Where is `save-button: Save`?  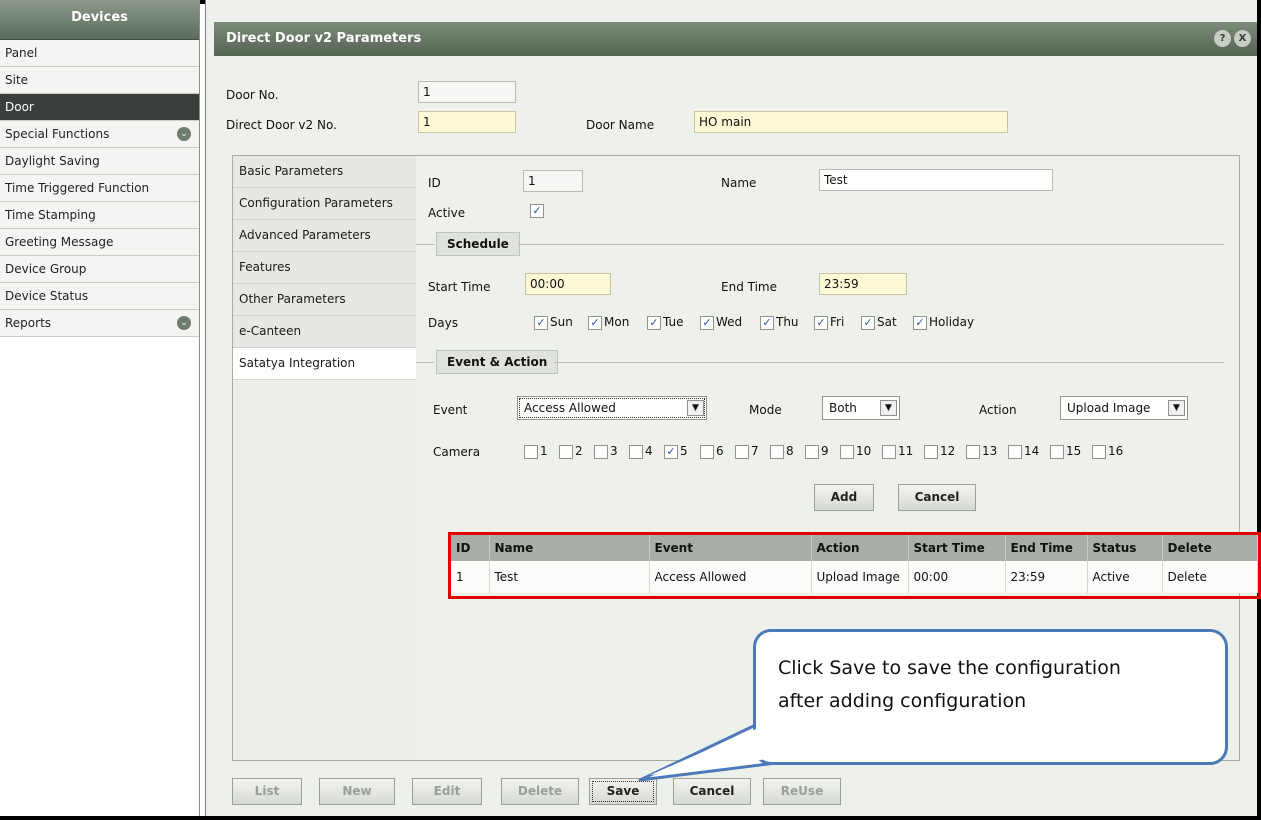 save-button: Save is located at coordinates (623, 791).